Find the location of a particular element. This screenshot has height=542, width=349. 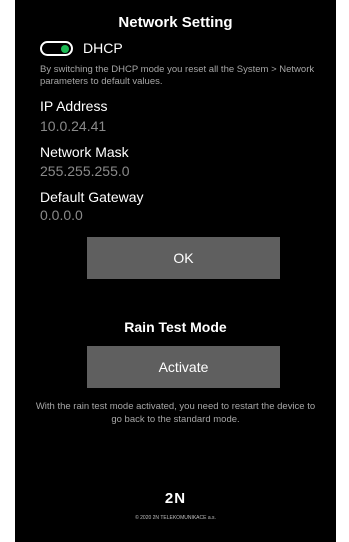

default-gateway-label: Default Gateway is located at coordinates (92, 197).